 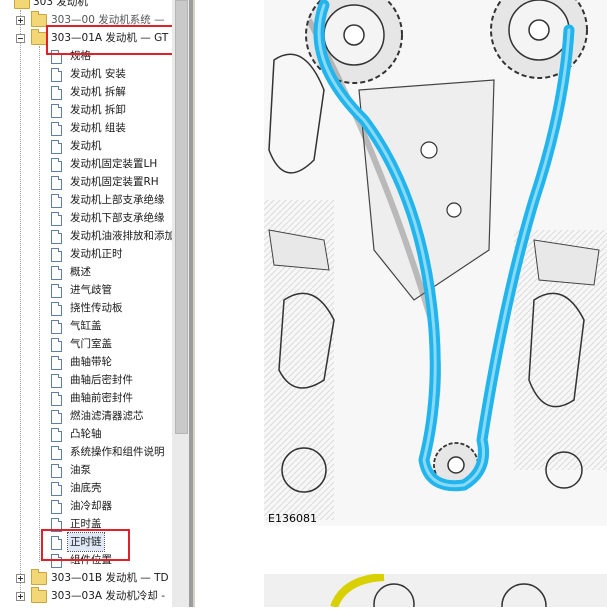 What do you see at coordinates (80, 470) in the screenshot?
I see `tree-item-label: 油泵` at bounding box center [80, 470].